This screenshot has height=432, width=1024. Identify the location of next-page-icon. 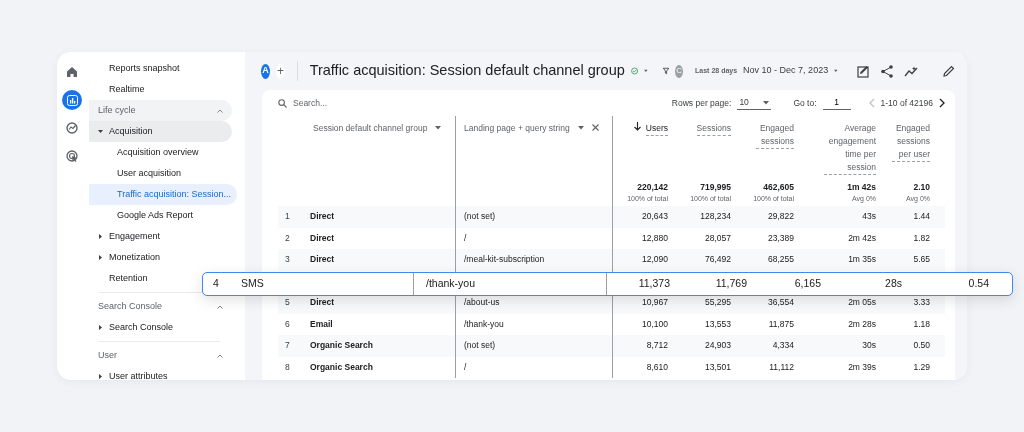
(942, 103).